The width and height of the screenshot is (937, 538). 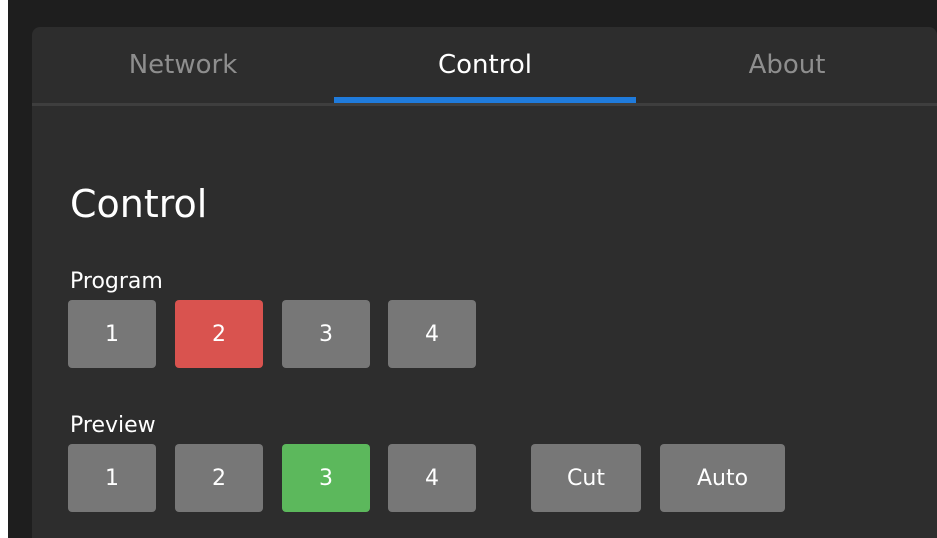 I want to click on auto-button: Auto, so click(x=722, y=478).